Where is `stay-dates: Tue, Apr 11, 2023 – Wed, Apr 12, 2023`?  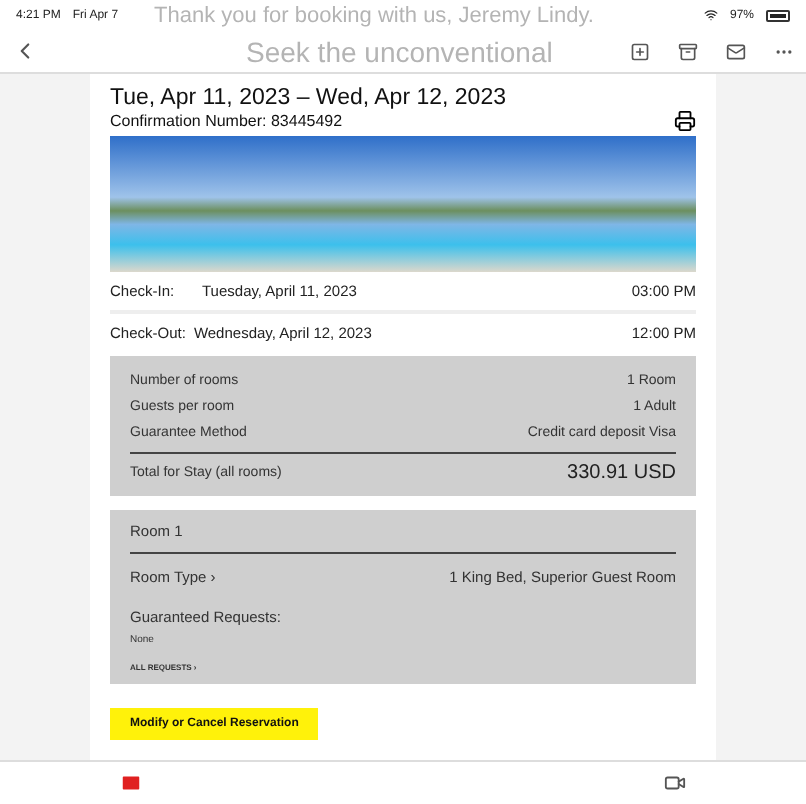
stay-dates: Tue, Apr 11, 2023 – Wed, Apr 12, 2023 is located at coordinates (309, 98).